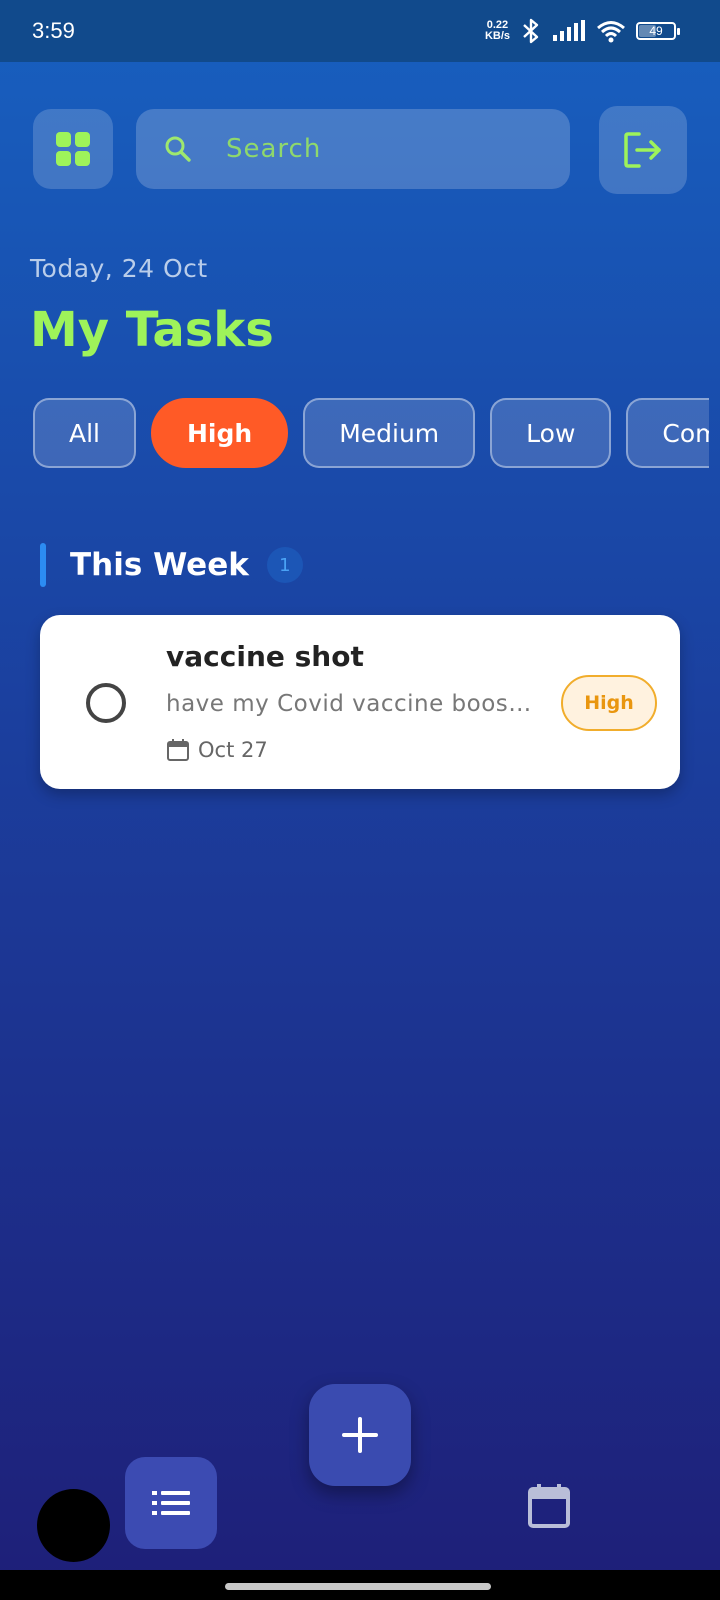 Image resolution: width=720 pixels, height=1600 pixels. What do you see at coordinates (220, 433) in the screenshot?
I see `filter-chip-high: High` at bounding box center [220, 433].